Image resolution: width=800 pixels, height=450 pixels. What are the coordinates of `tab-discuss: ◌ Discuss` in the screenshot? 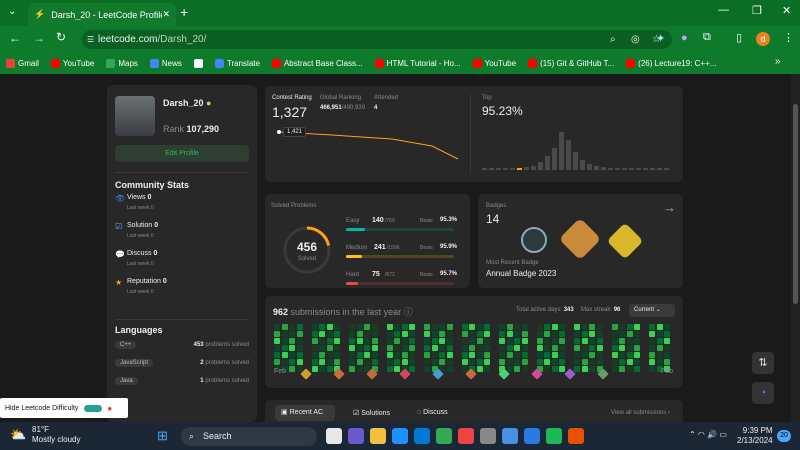 It's located at (432, 412).